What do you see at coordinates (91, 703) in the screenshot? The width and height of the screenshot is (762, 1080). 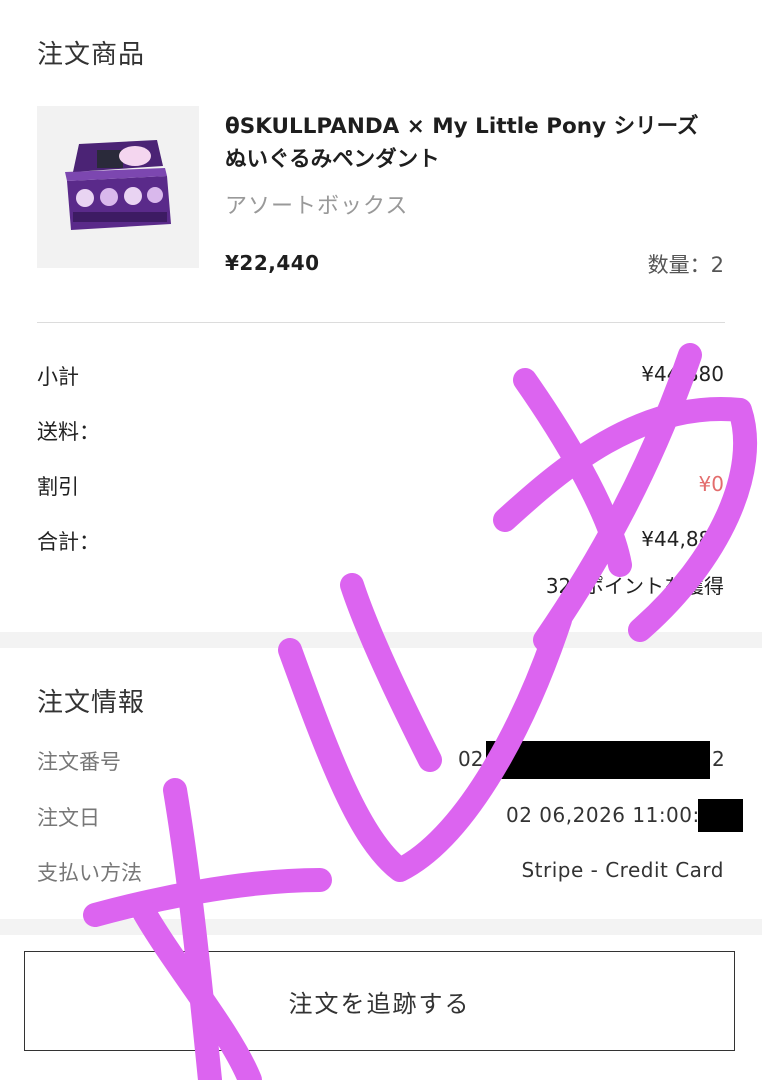 I see `order-info-title: 注文情報` at bounding box center [91, 703].